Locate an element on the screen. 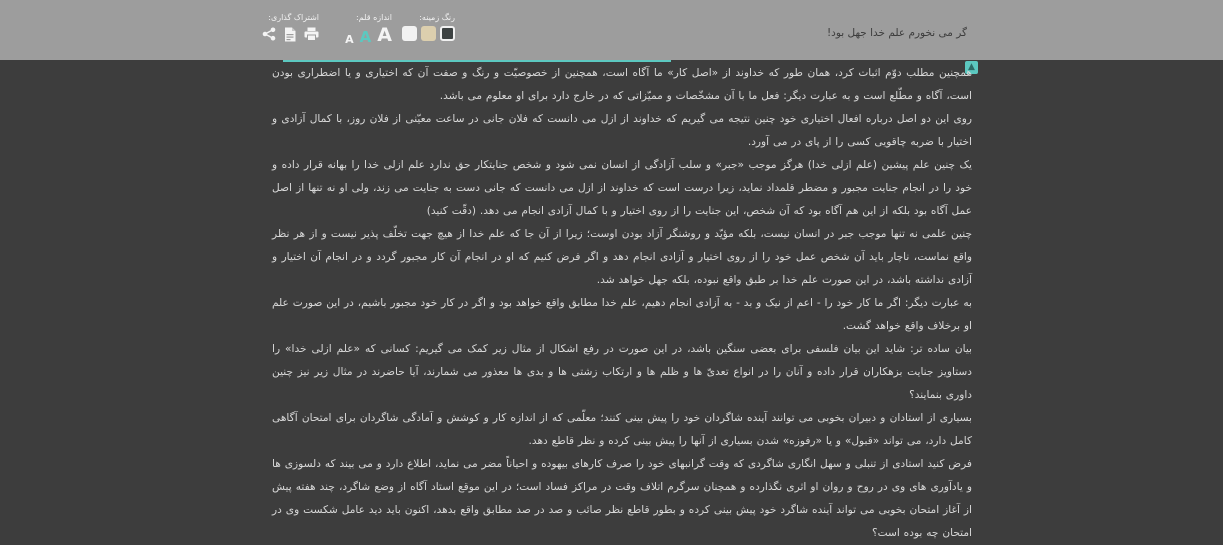 This screenshot has width=1223, height=545. share-button is located at coordinates (269, 34).